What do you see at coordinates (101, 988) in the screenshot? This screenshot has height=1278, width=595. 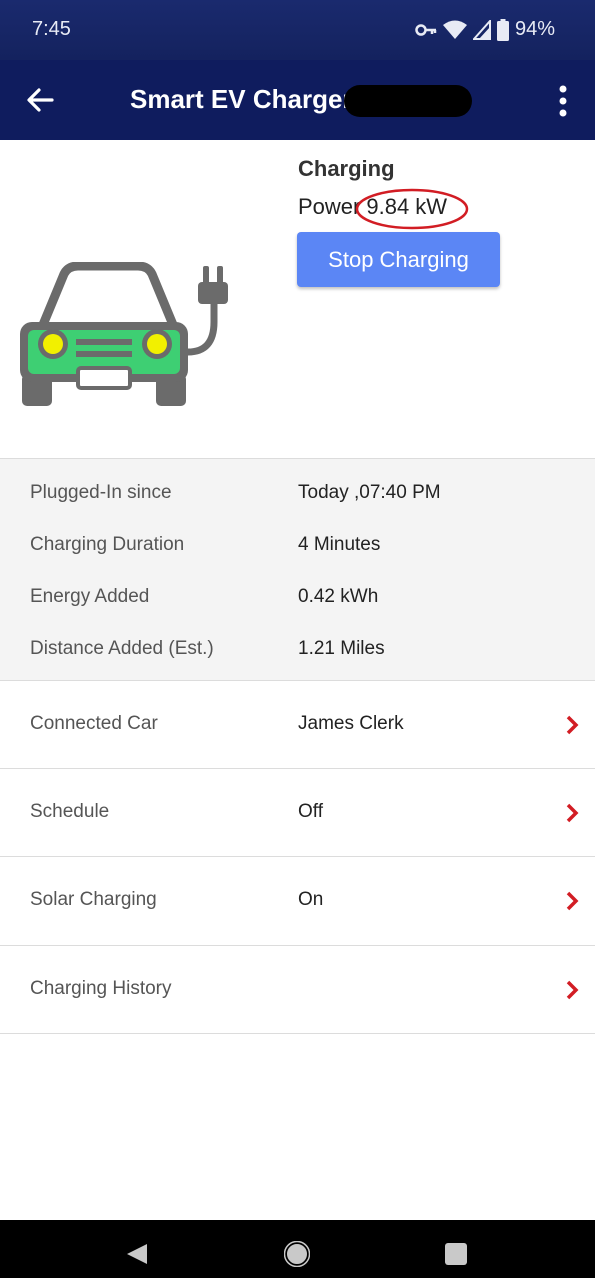 I see `nav-label: Charging History` at bounding box center [101, 988].